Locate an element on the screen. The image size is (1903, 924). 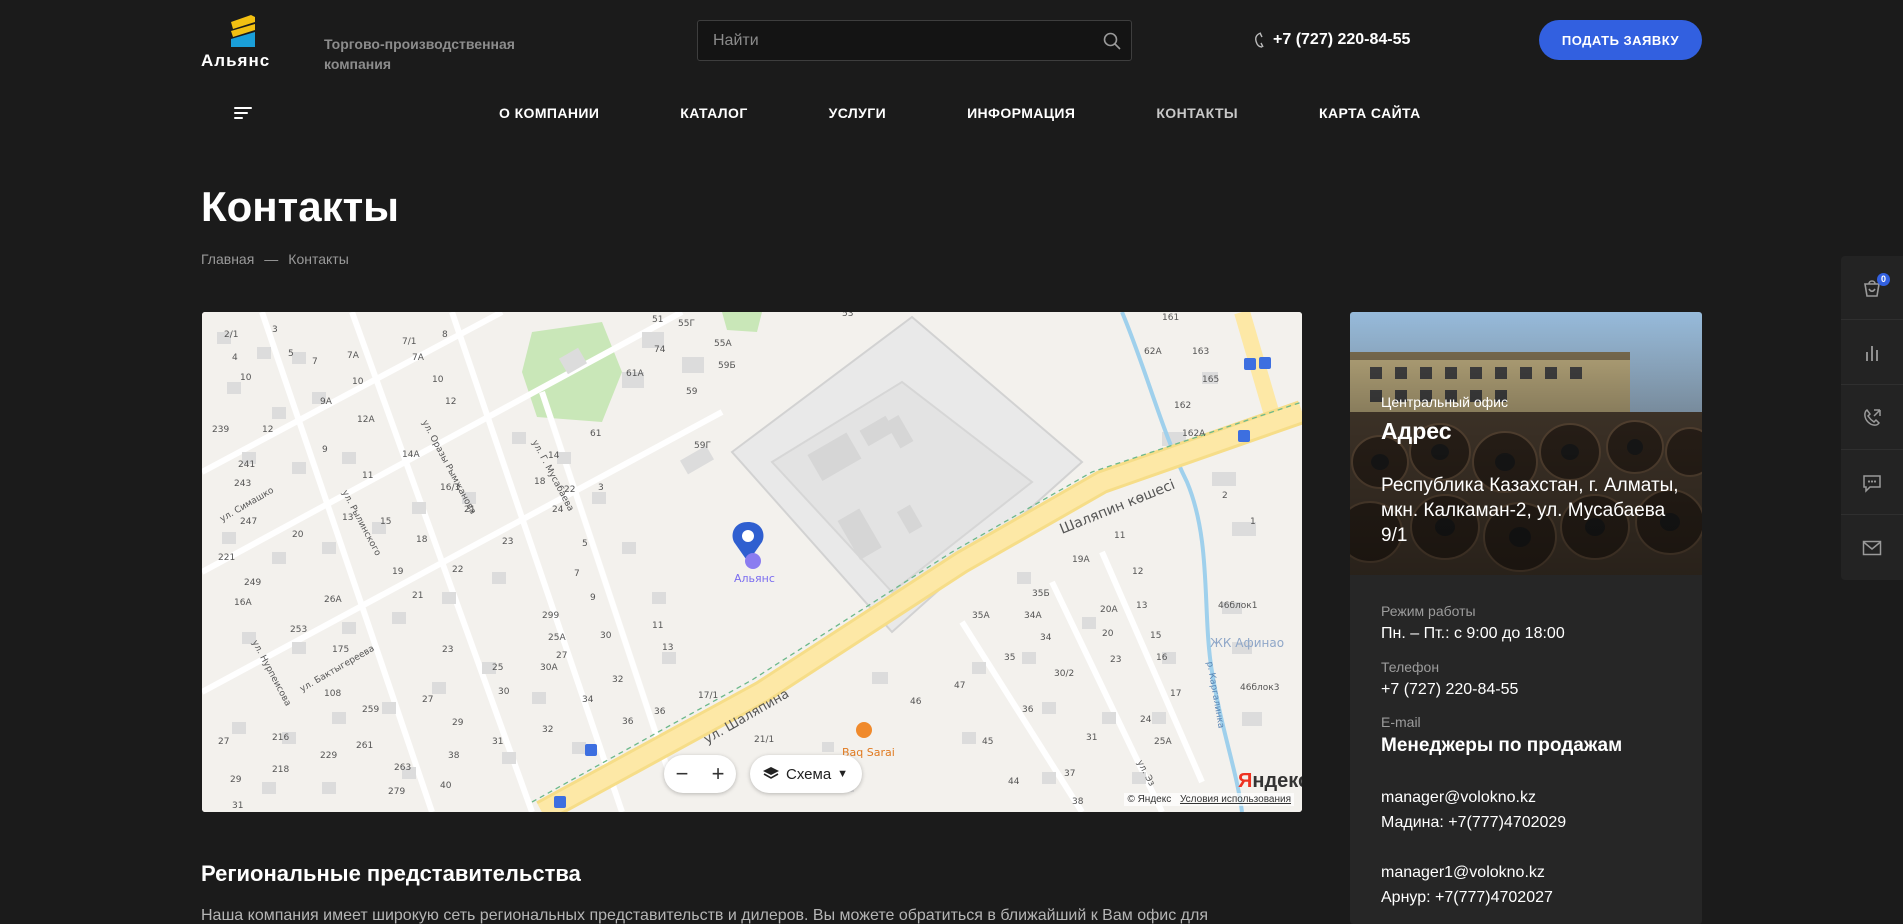
callback-icon is located at coordinates (1872, 417).